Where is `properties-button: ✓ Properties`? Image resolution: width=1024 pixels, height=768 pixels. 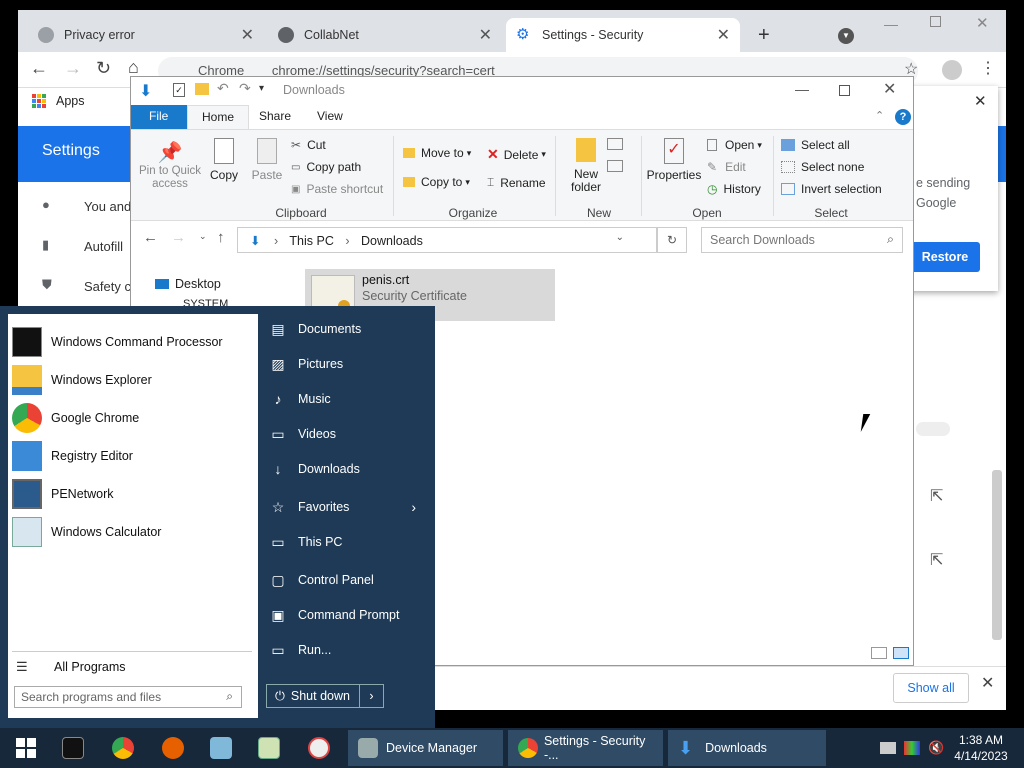 properties-button: ✓ Properties is located at coordinates (674, 160).